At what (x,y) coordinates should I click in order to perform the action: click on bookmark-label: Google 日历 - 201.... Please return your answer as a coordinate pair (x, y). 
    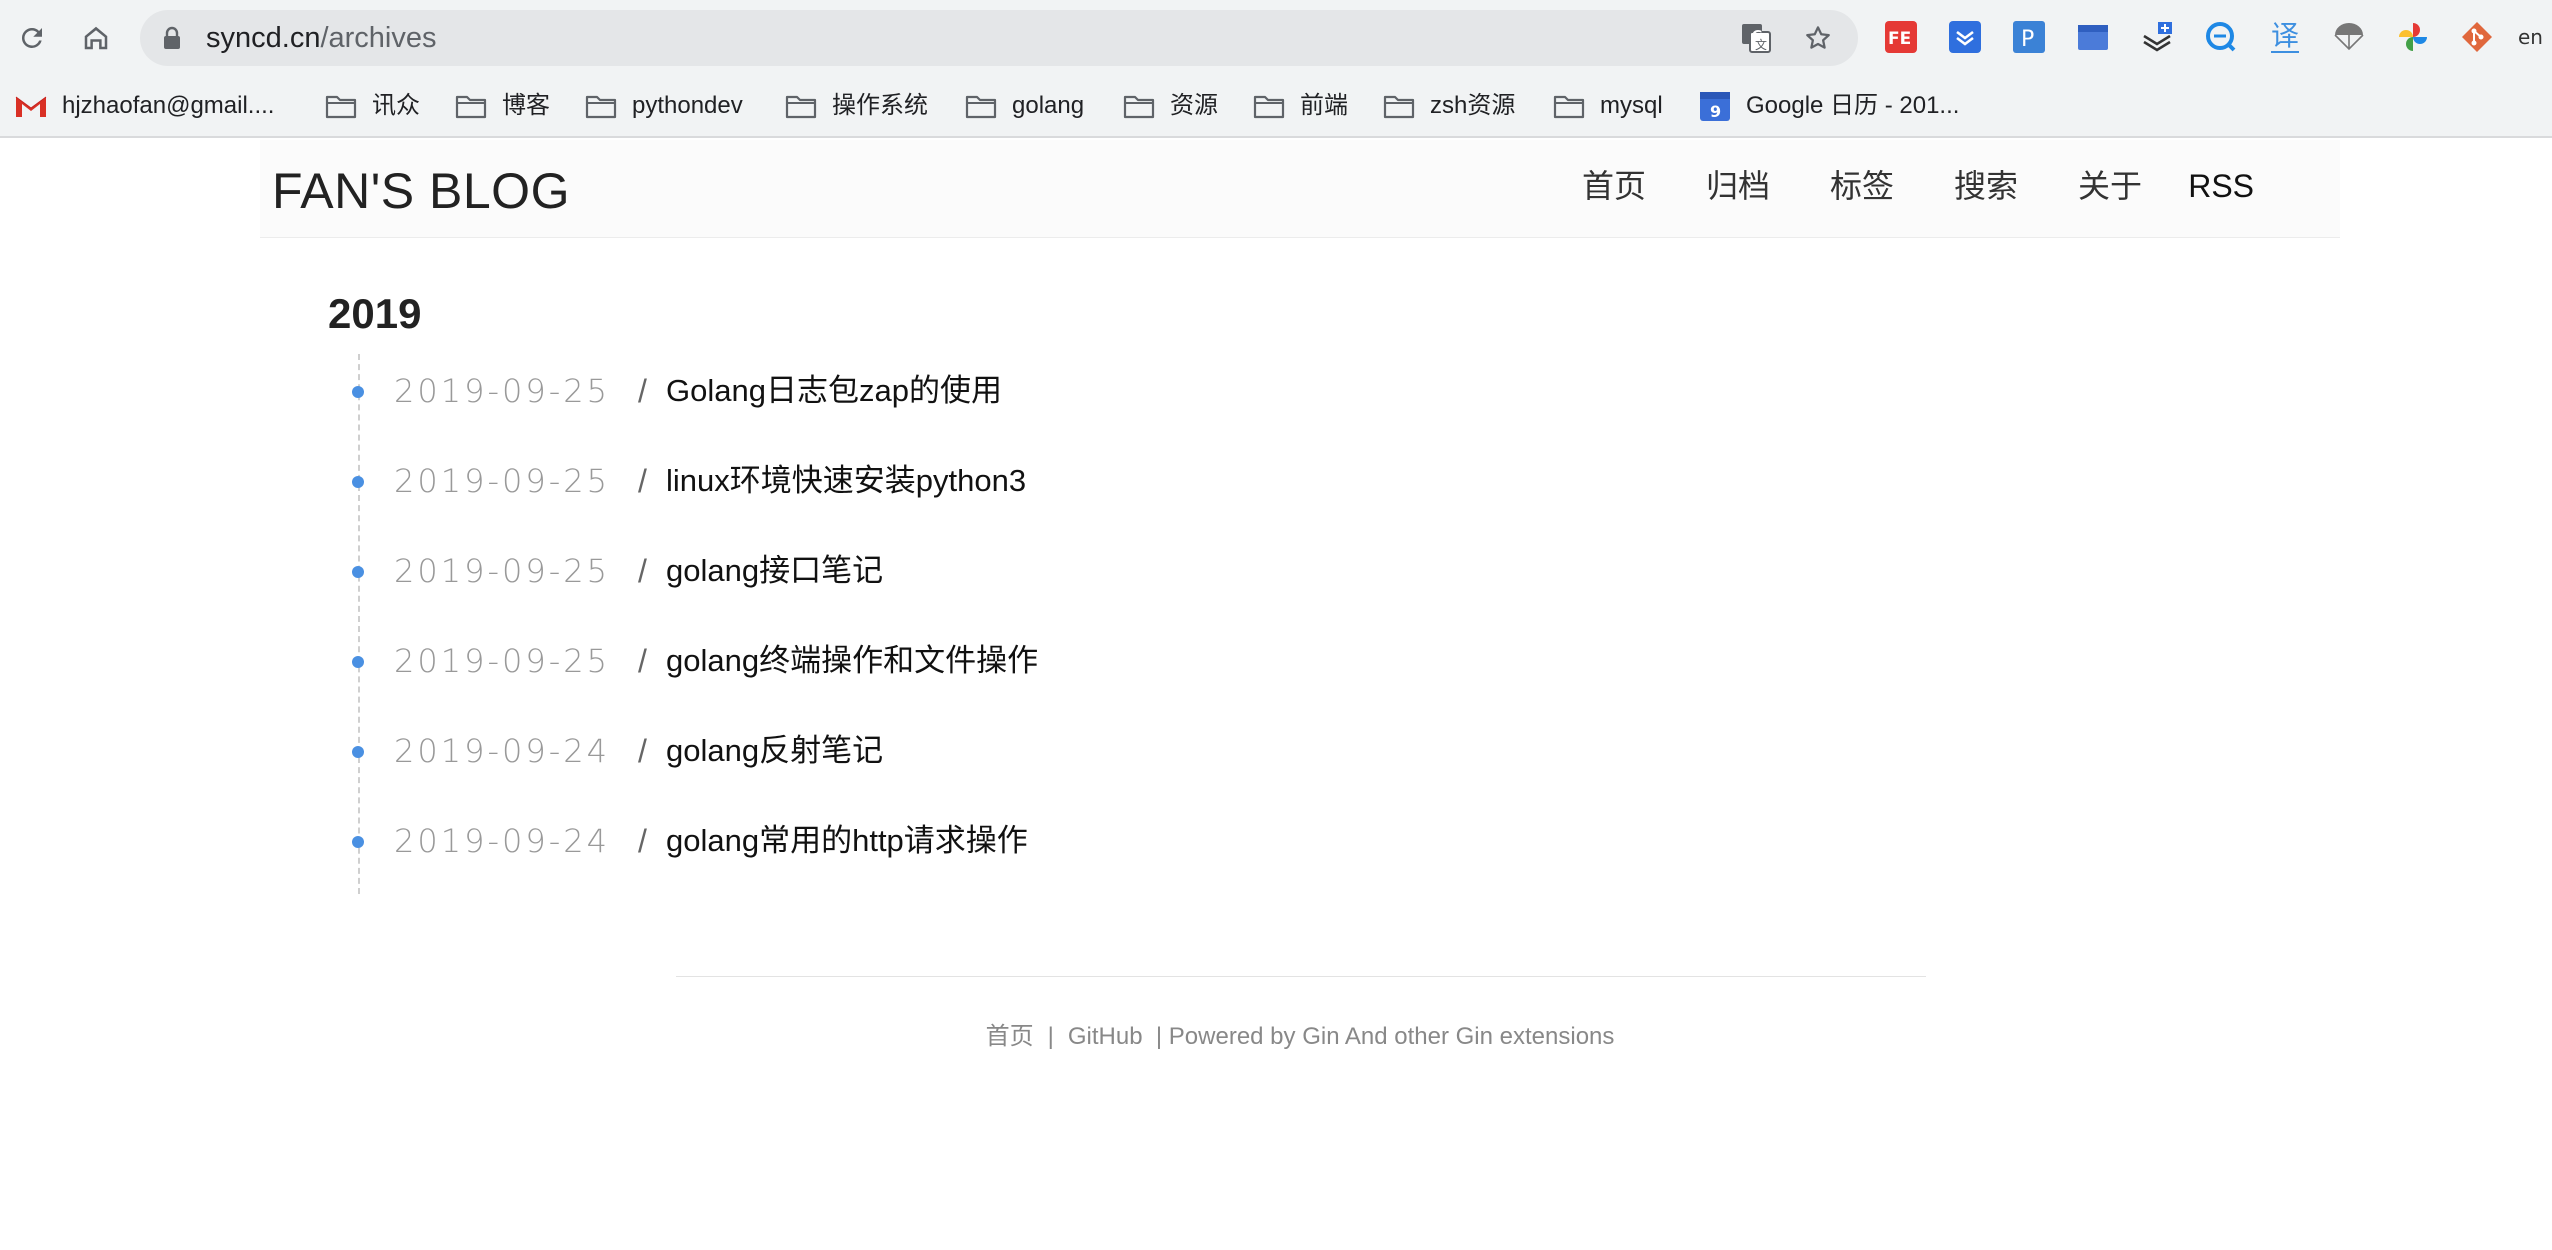
    Looking at the image, I should click on (1853, 105).